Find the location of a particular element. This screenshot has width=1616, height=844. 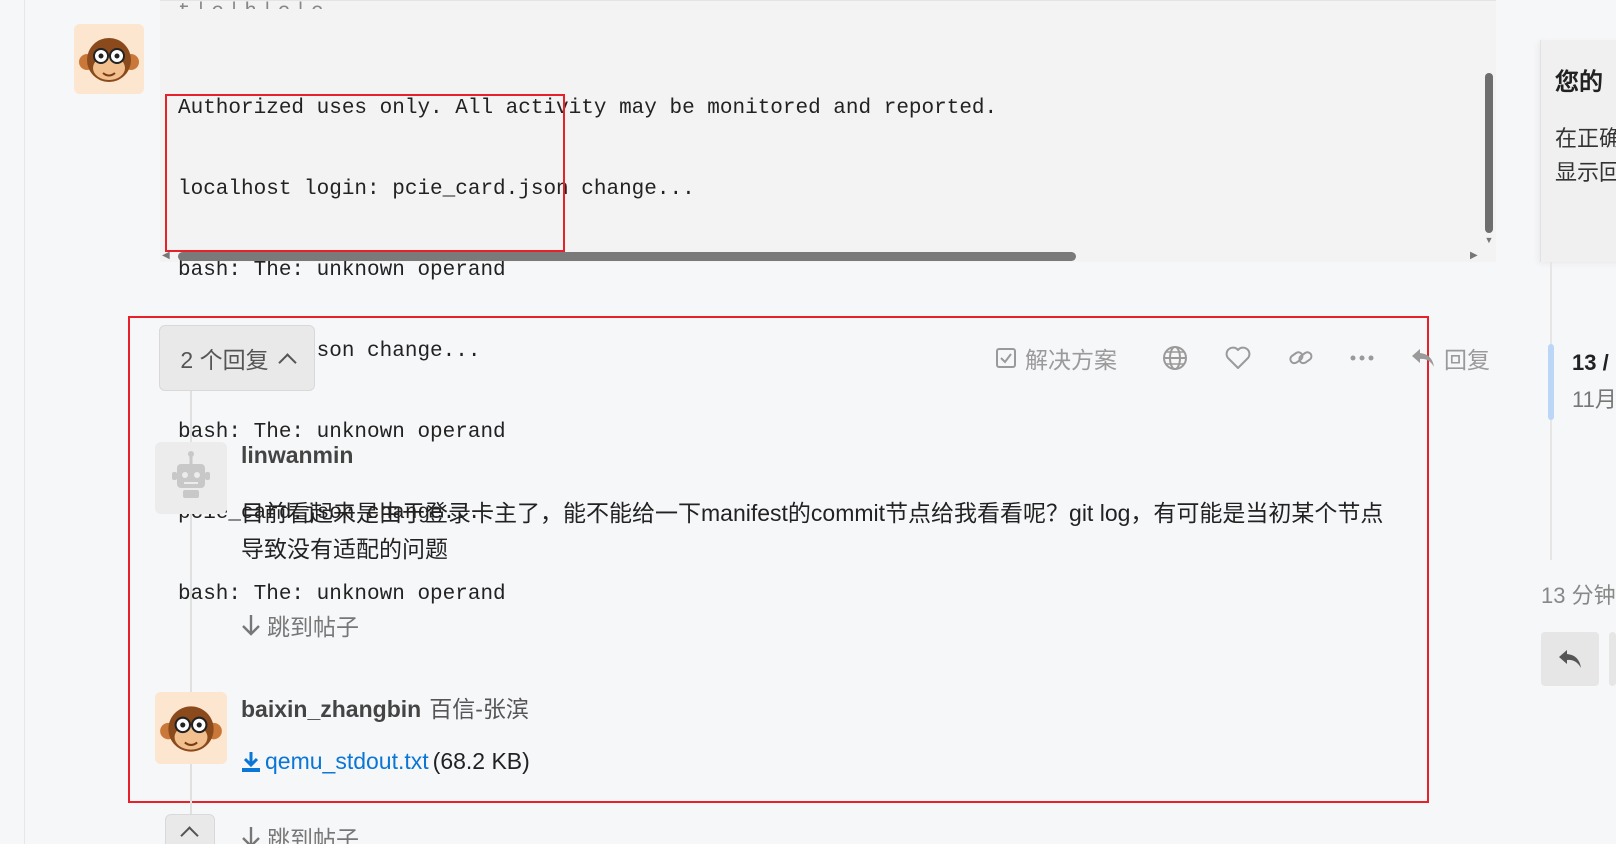

globe-icon is located at coordinates (1175, 358).